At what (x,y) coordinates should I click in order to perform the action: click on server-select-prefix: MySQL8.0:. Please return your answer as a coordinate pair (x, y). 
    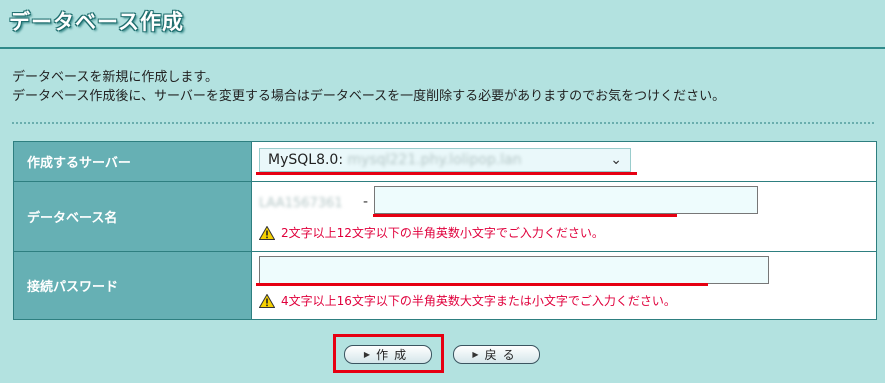
    Looking at the image, I should click on (306, 160).